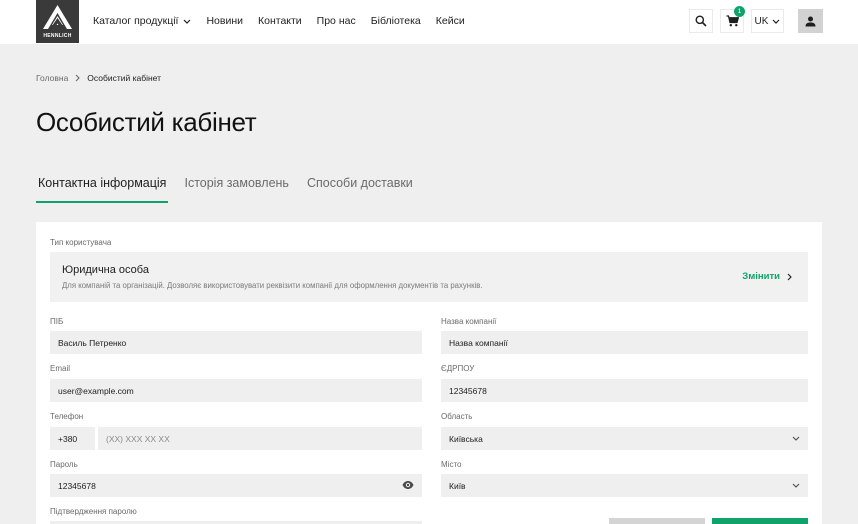 The width and height of the screenshot is (858, 524). What do you see at coordinates (236, 390) in the screenshot?
I see `email-input: user@example.com` at bounding box center [236, 390].